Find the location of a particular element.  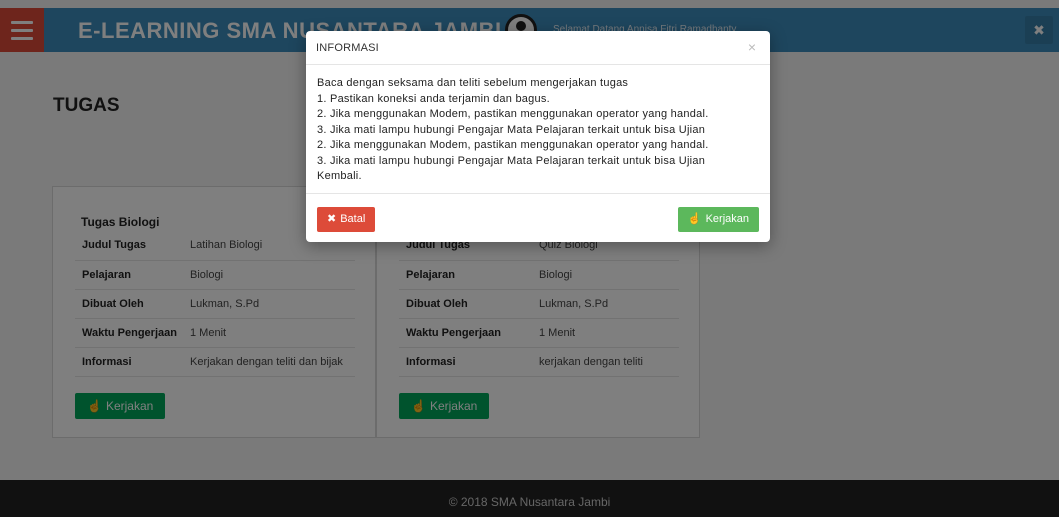

modal-title: INFORMASI is located at coordinates (347, 48).